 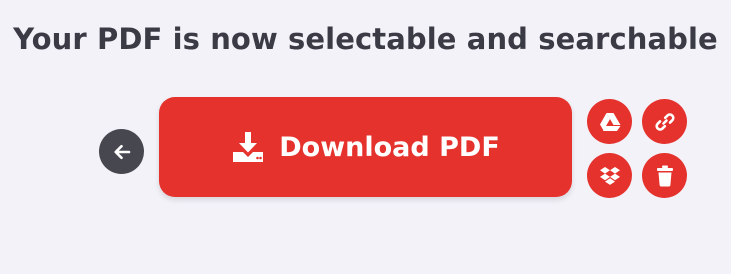 I want to click on download-pdf-label: Download PDF, so click(x=389, y=147).